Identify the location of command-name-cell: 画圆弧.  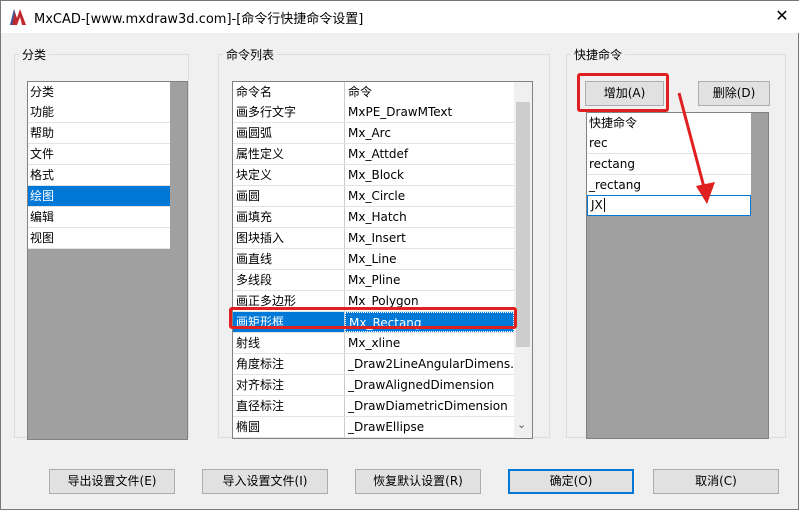
(289, 133).